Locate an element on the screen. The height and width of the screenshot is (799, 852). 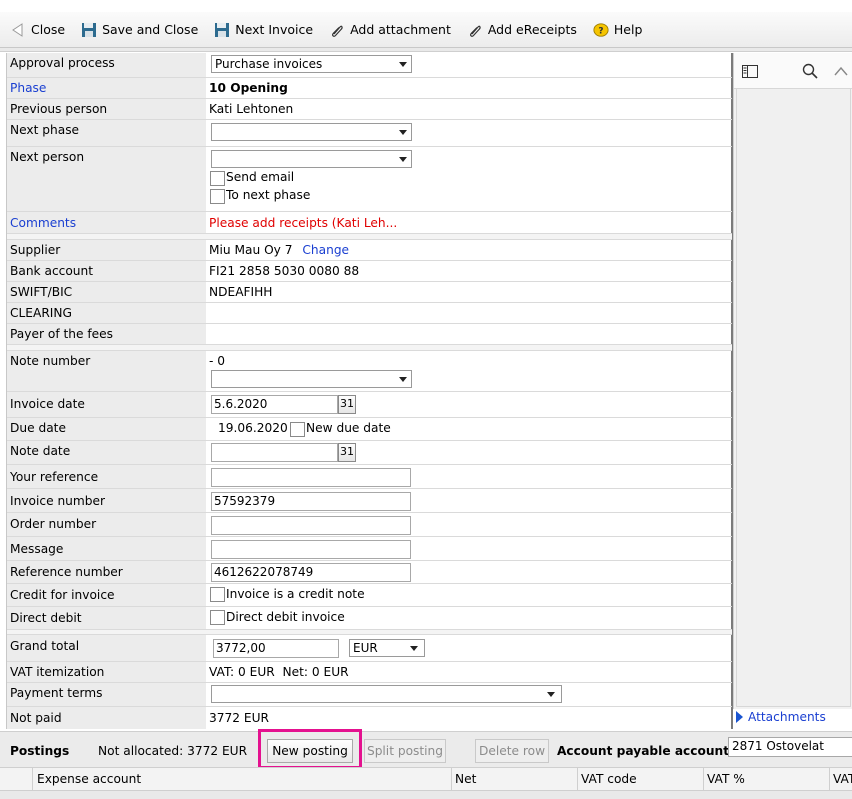
payment-terms-row: Payment terms is located at coordinates (369, 695).